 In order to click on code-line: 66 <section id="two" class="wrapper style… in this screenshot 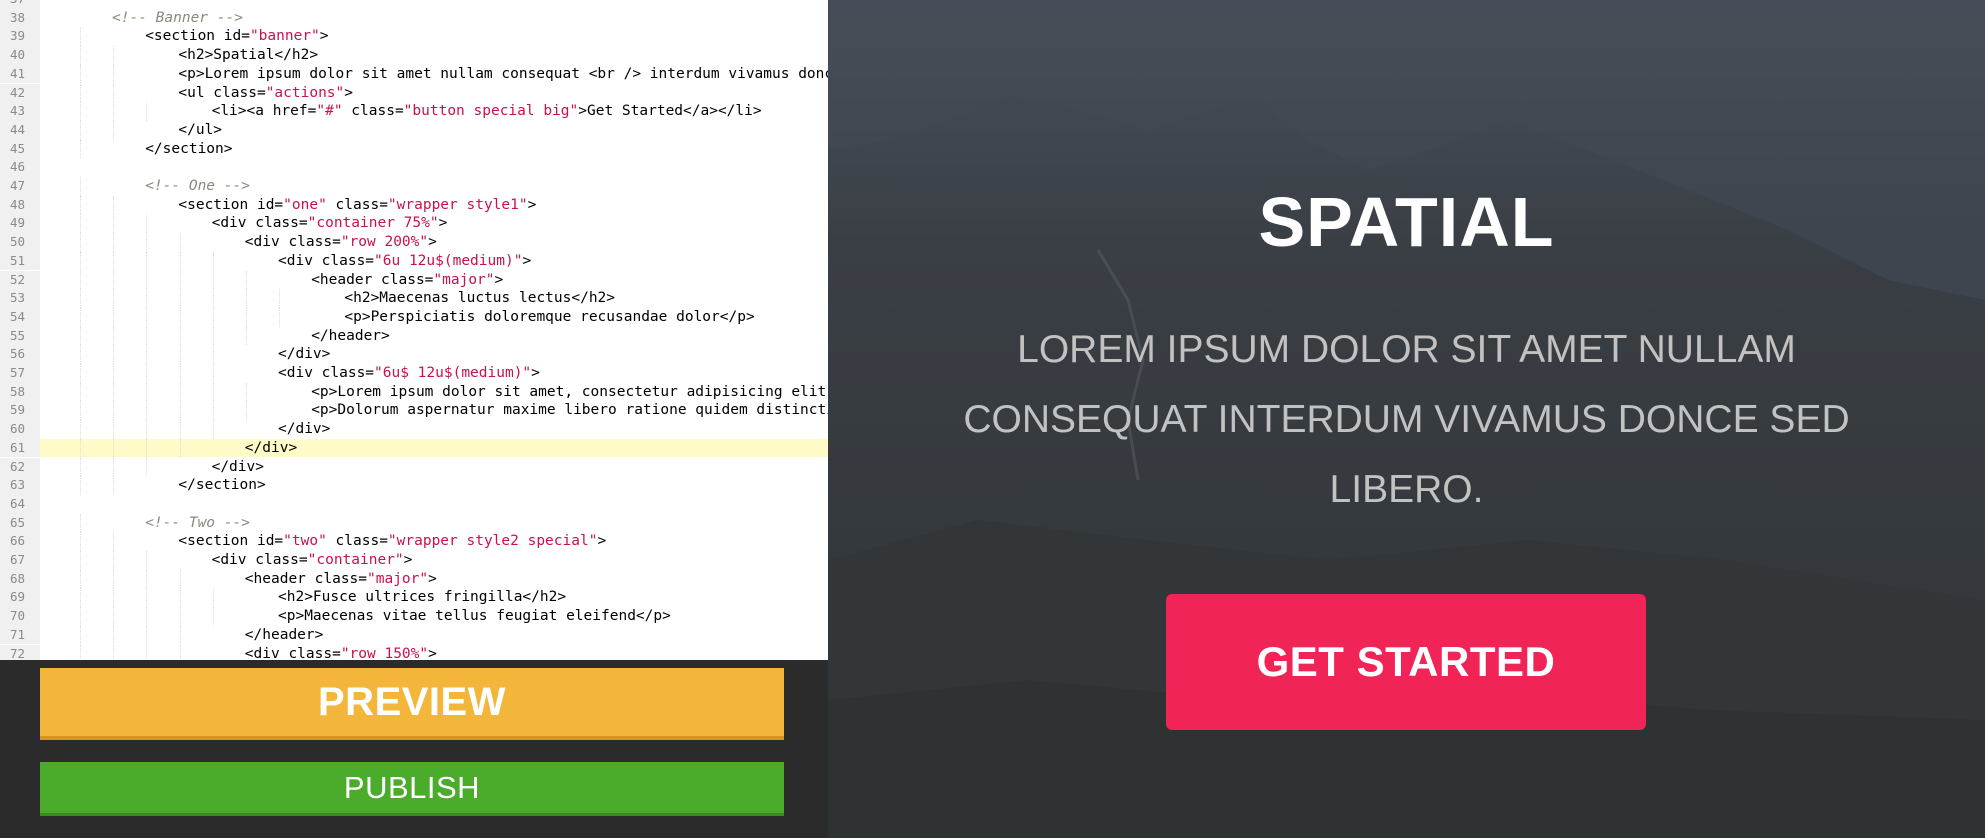, I will do `click(414, 541)`.